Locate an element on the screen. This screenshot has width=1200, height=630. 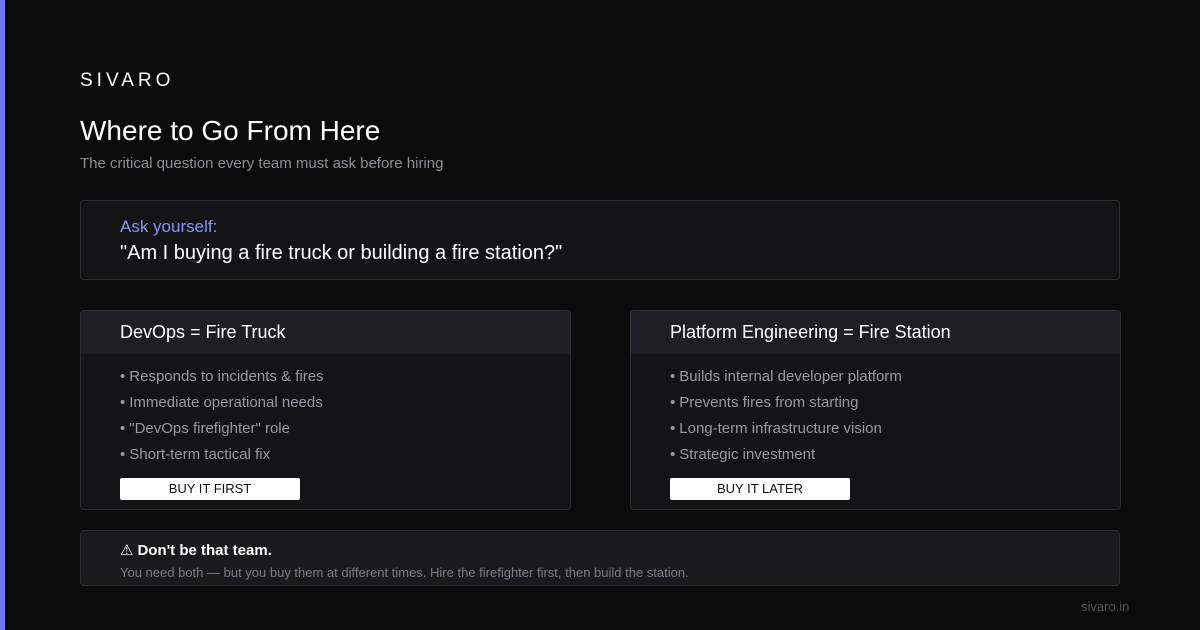
accent-bar is located at coordinates (2, 315).